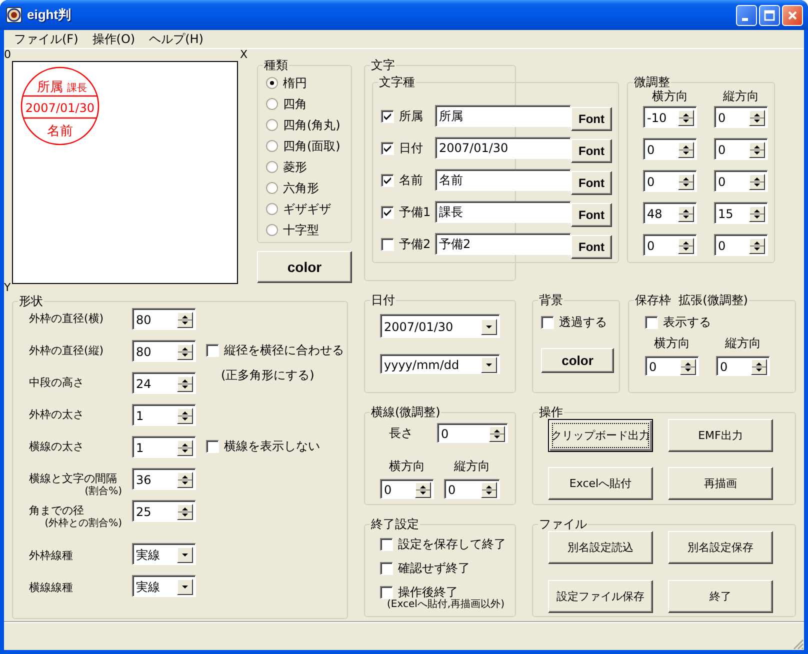 The height and width of the screenshot is (654, 808). What do you see at coordinates (301, 187) in the screenshot?
I see `radio-label: 六角形` at bounding box center [301, 187].